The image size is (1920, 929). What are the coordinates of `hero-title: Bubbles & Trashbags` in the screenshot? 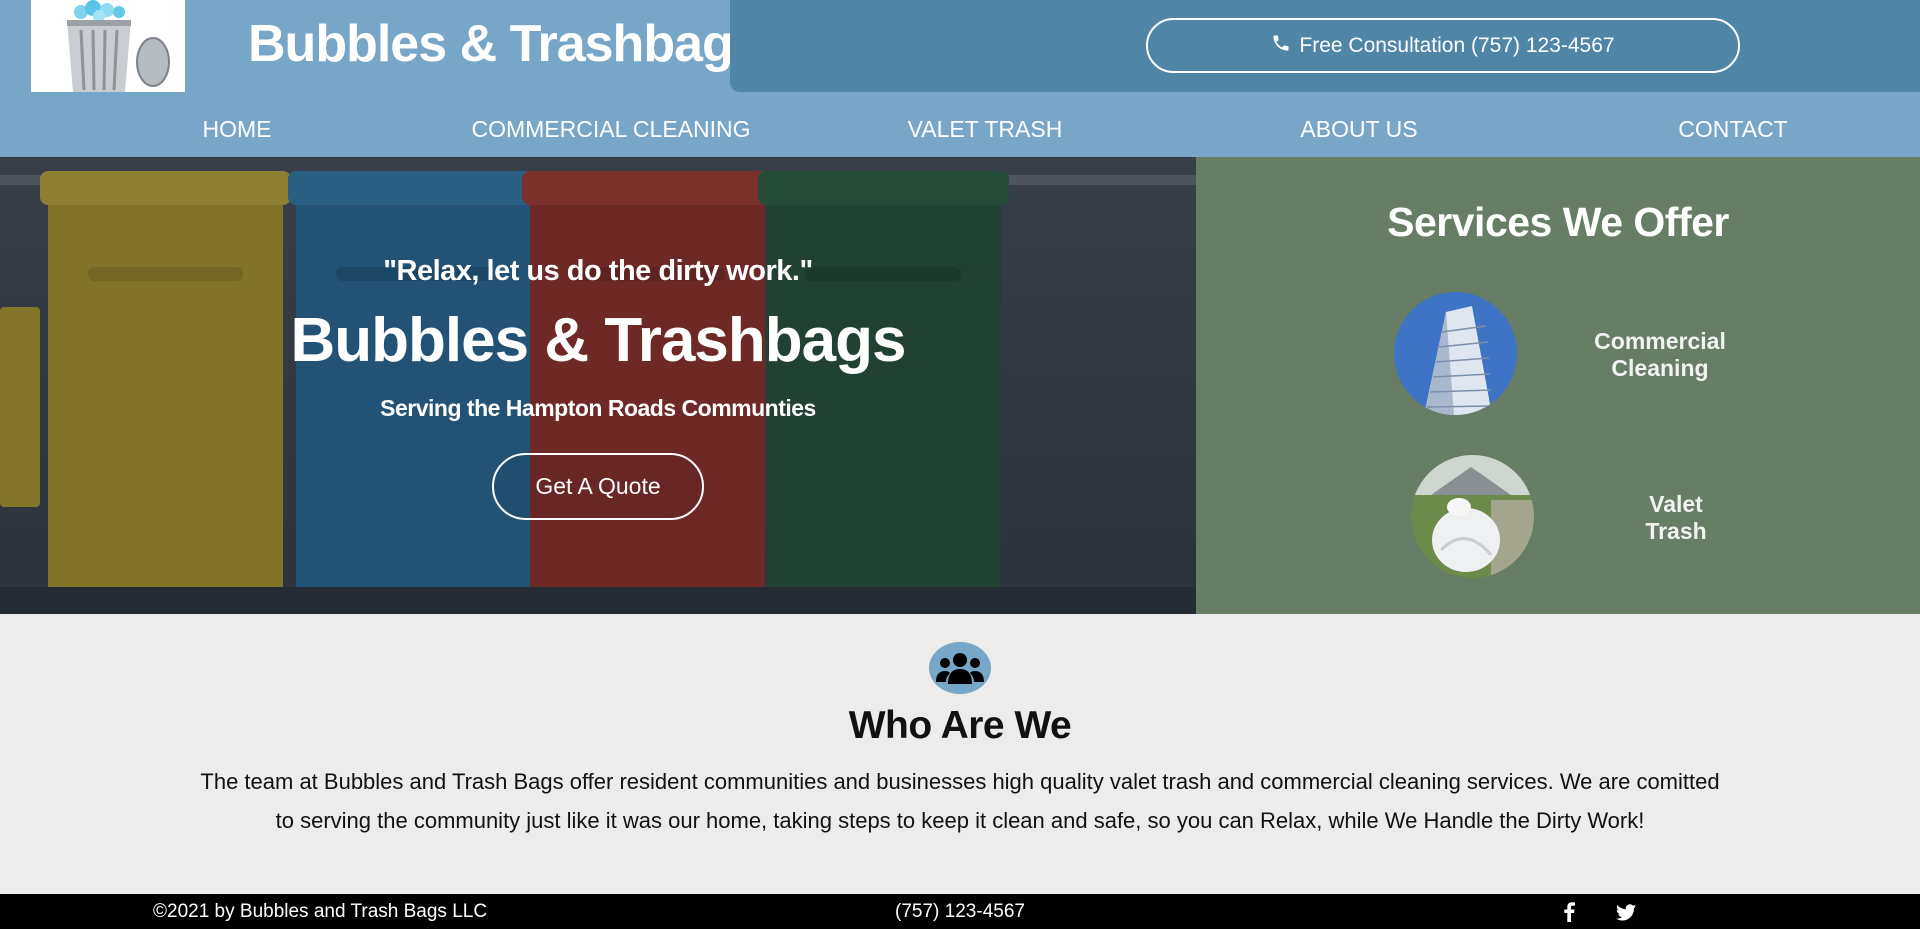 It's located at (598, 340).